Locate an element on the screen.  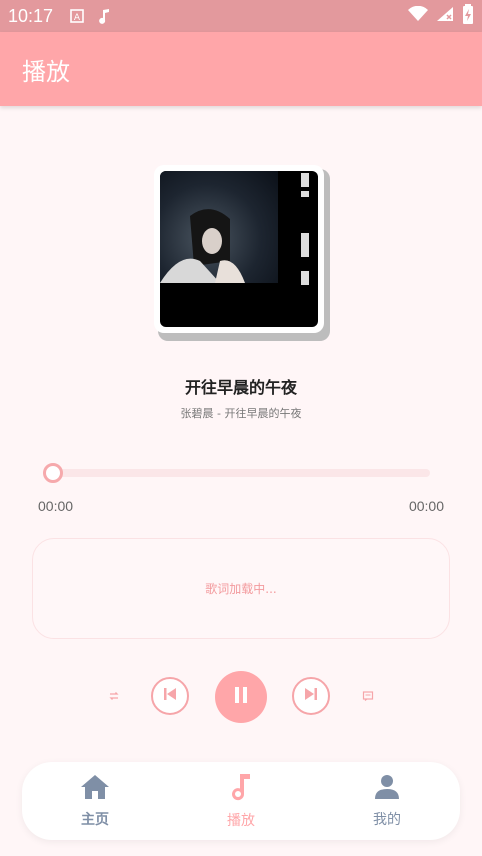
song-title: 开往早晨的午夜 is located at coordinates (240, 387).